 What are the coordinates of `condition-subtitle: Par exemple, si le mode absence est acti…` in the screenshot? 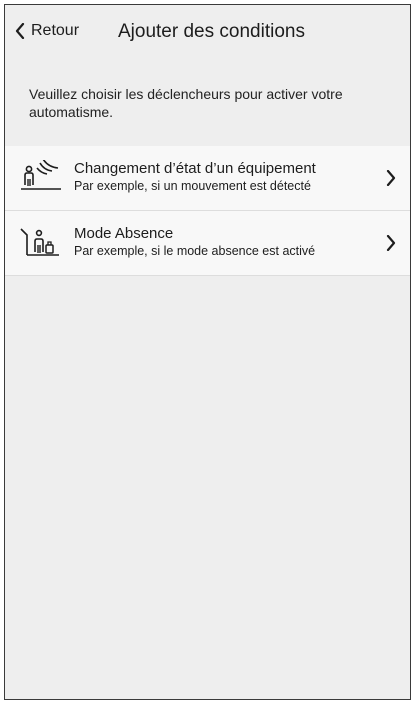 It's located at (195, 251).